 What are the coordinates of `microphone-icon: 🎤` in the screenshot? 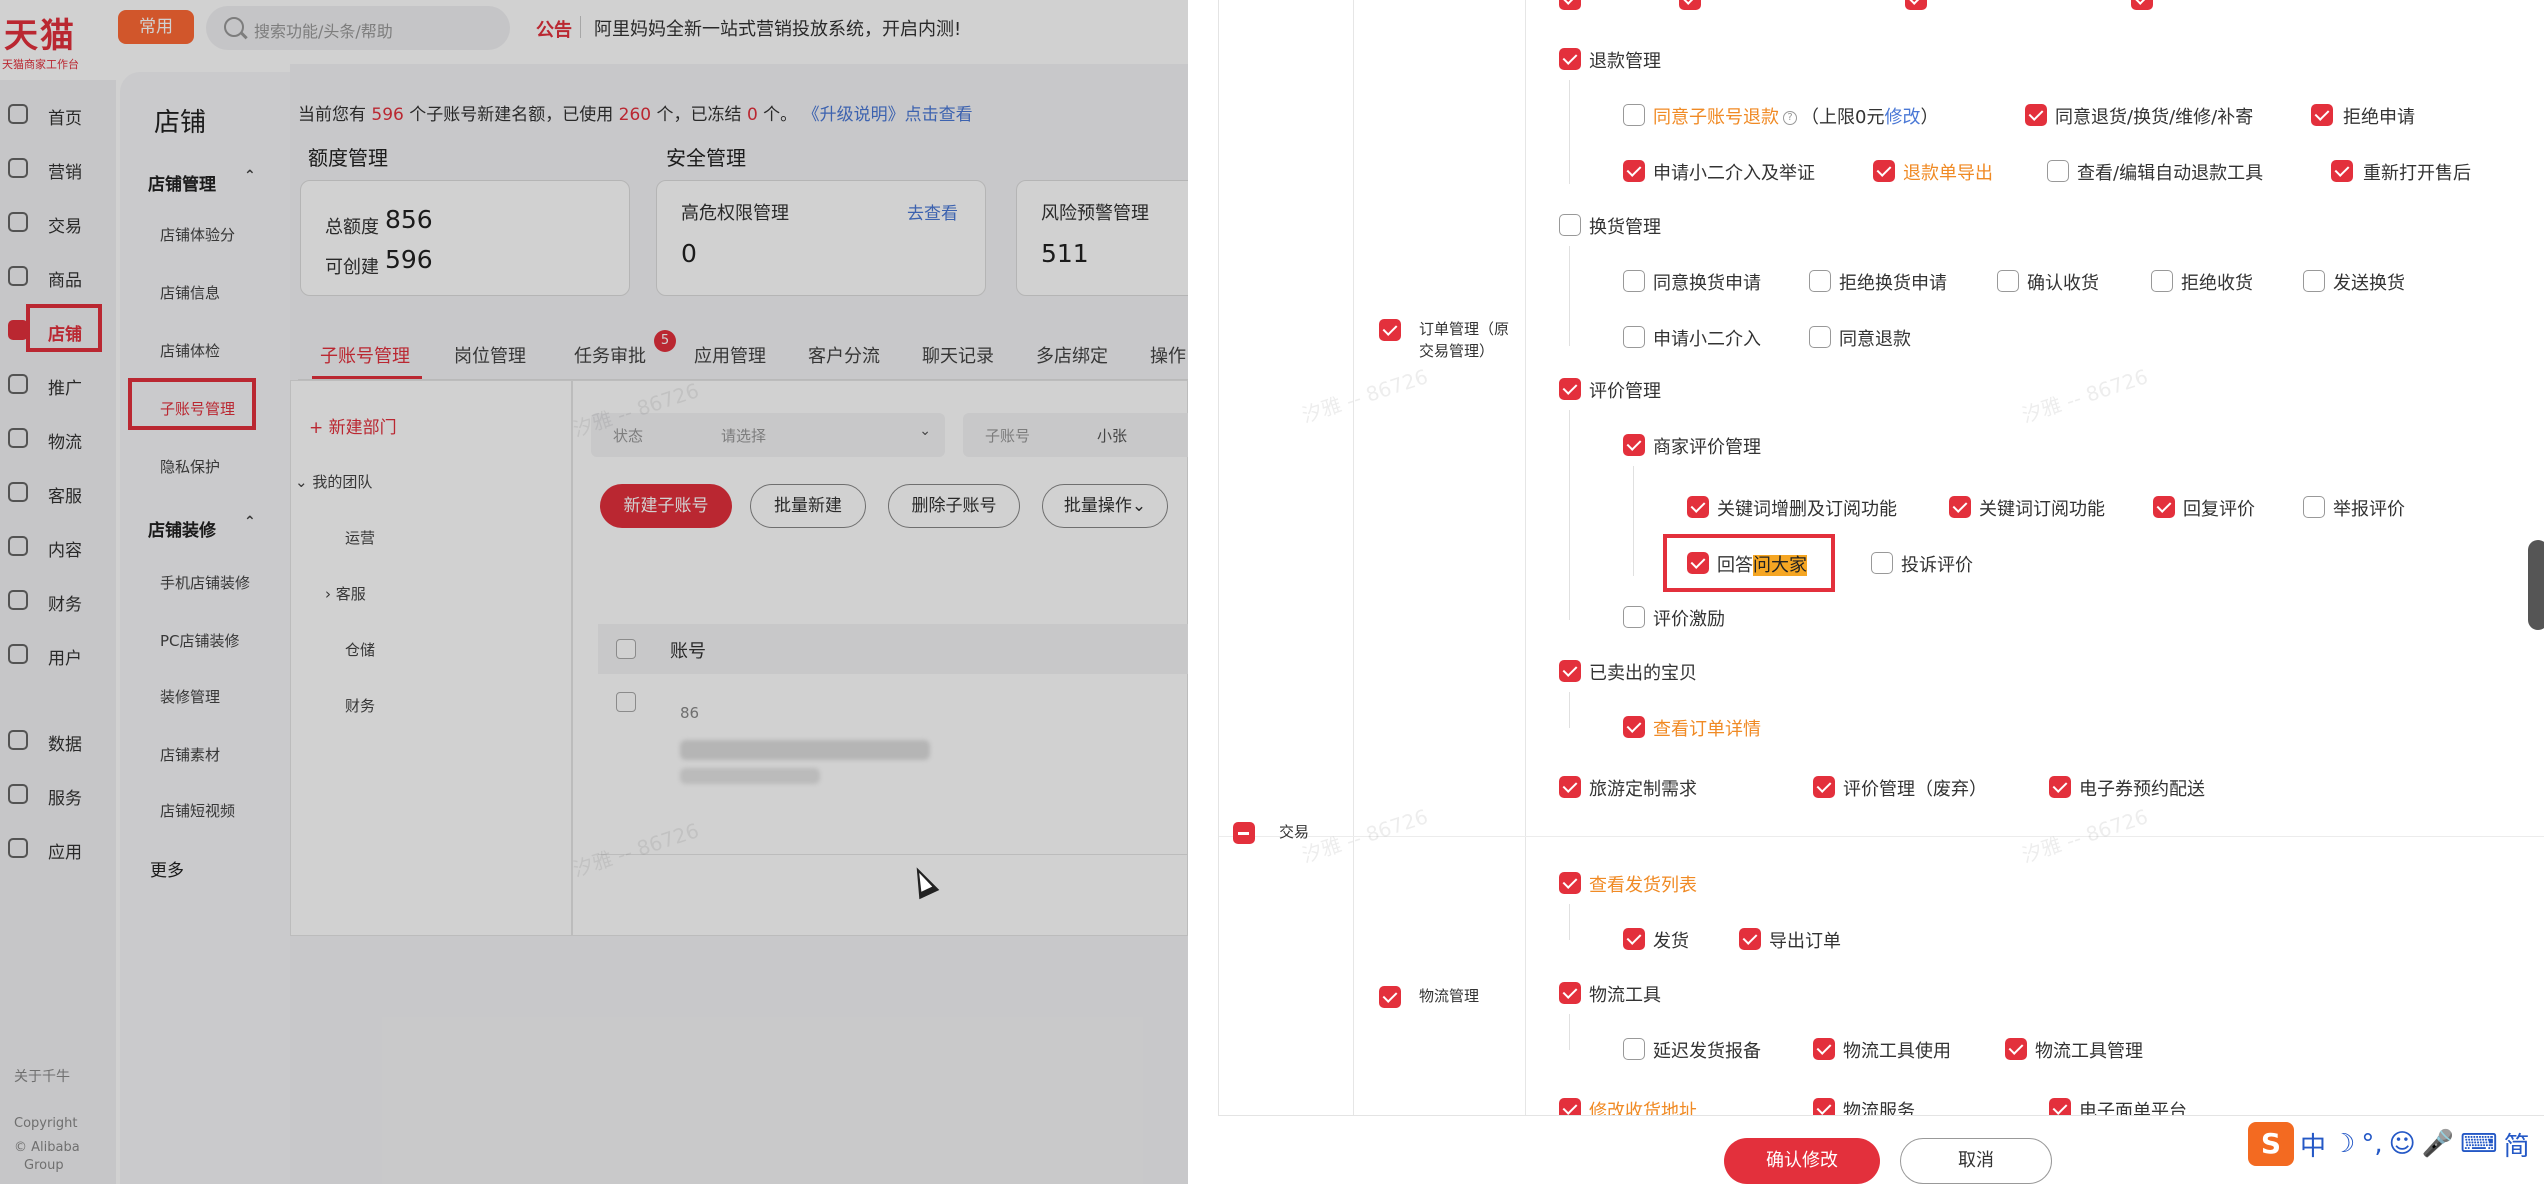 It's located at (2438, 1144).